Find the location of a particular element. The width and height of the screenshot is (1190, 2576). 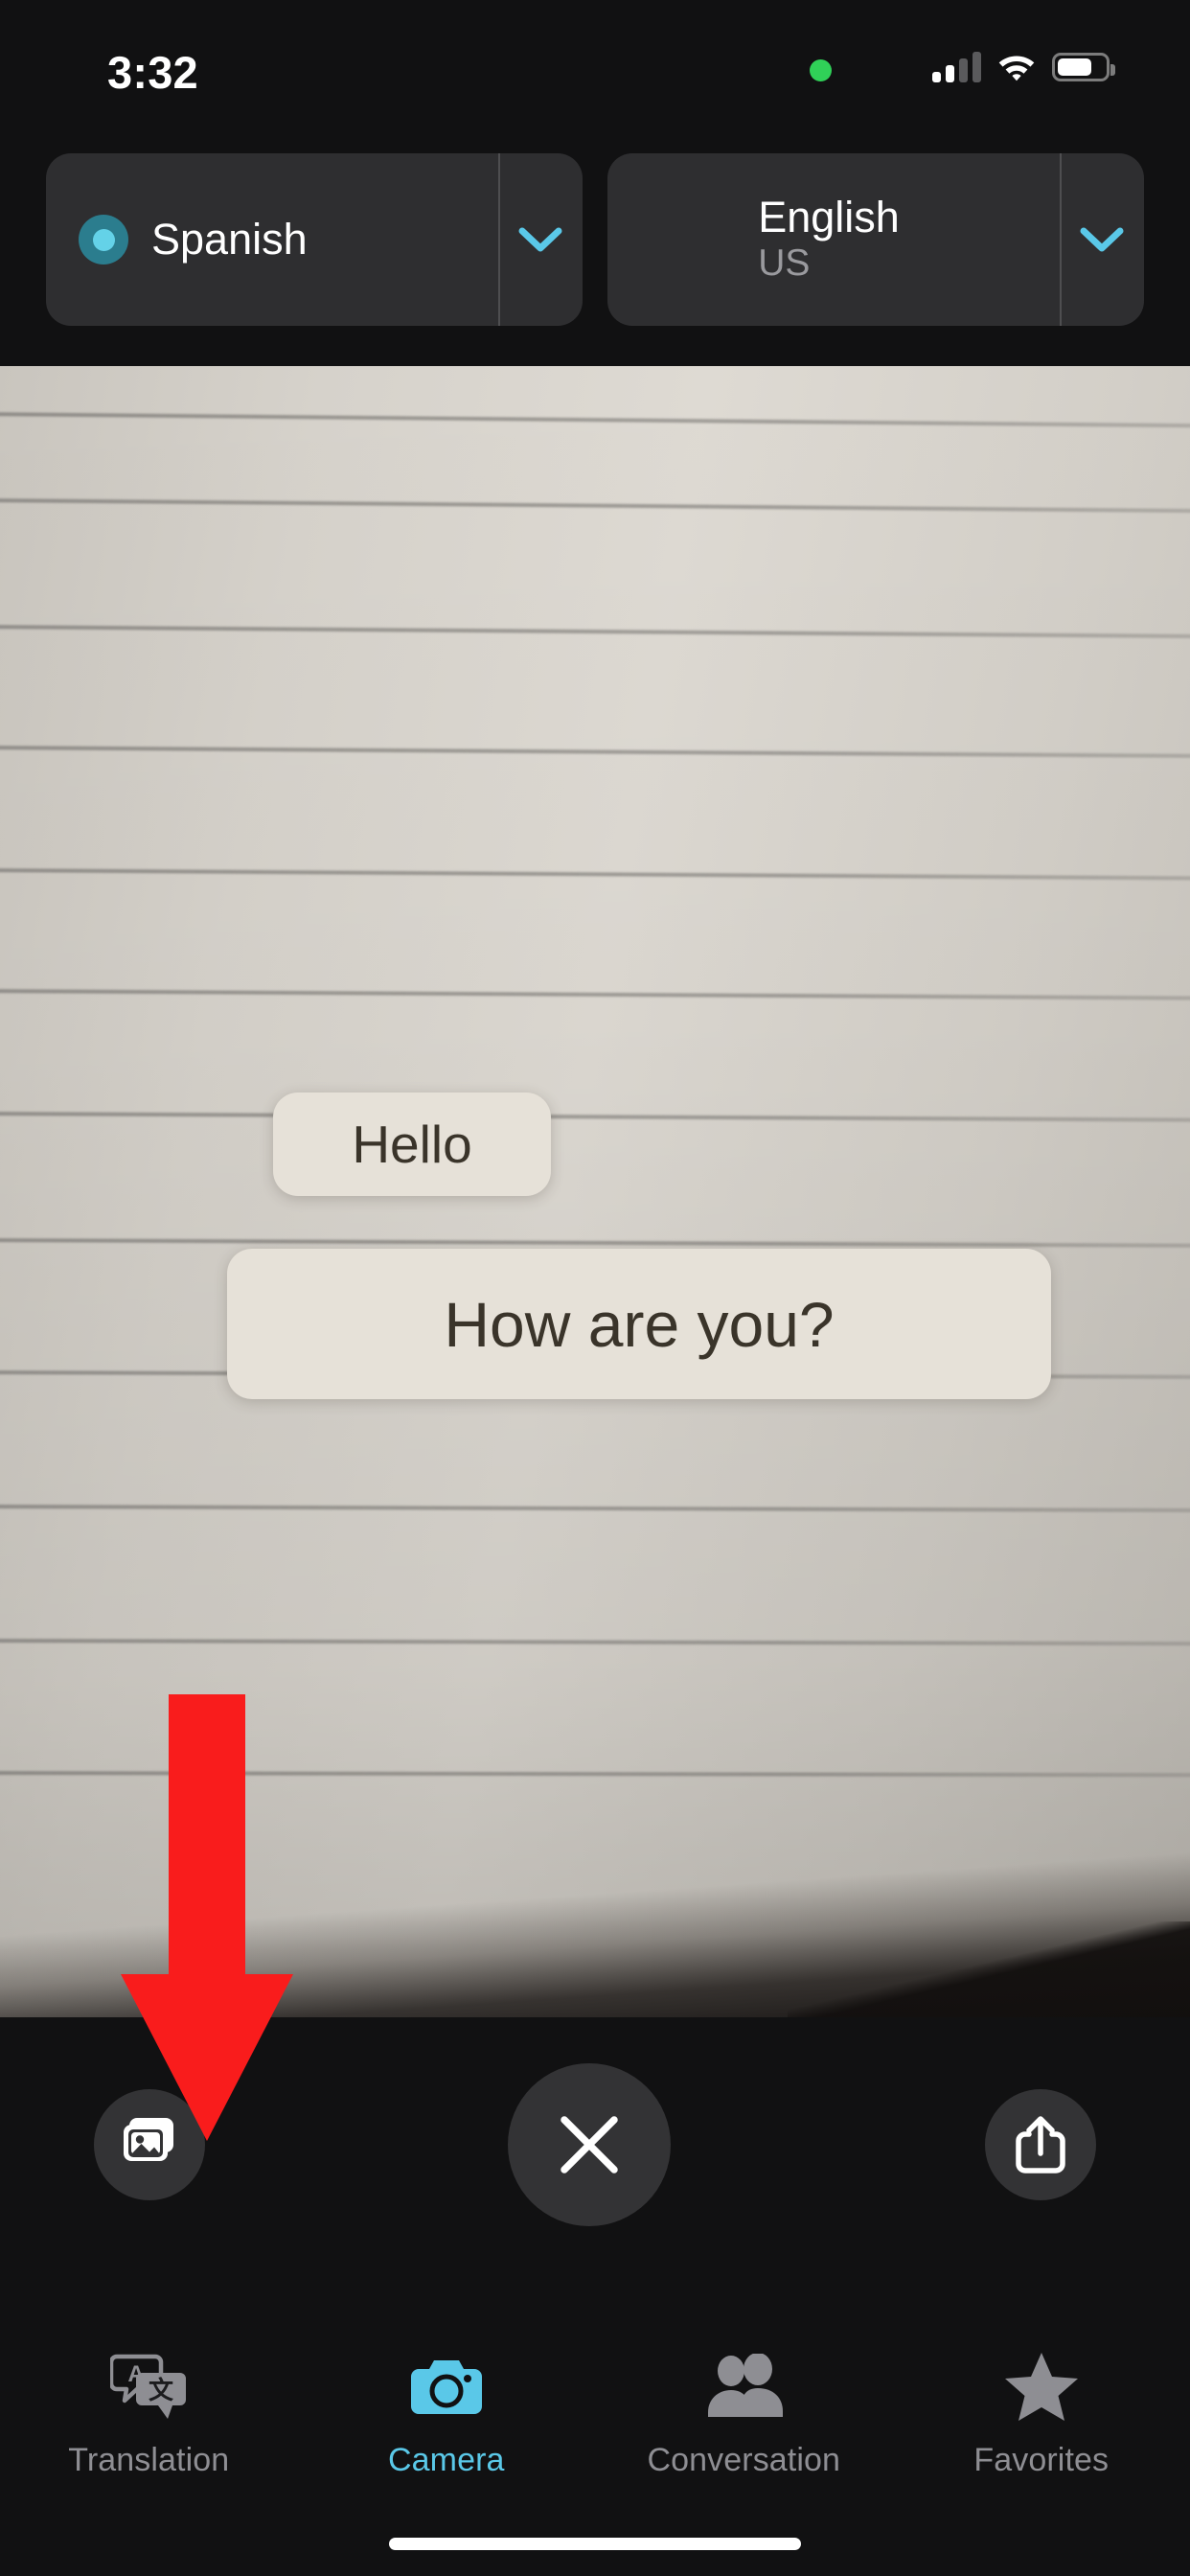

recording-indicator-dot is located at coordinates (821, 70).